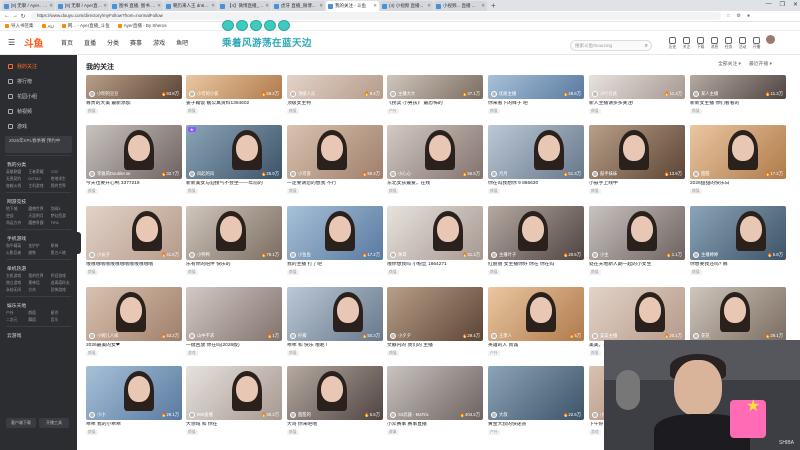  I want to click on stream-thumbnail: 顶级人员 🔥9.4万, so click(335, 87).